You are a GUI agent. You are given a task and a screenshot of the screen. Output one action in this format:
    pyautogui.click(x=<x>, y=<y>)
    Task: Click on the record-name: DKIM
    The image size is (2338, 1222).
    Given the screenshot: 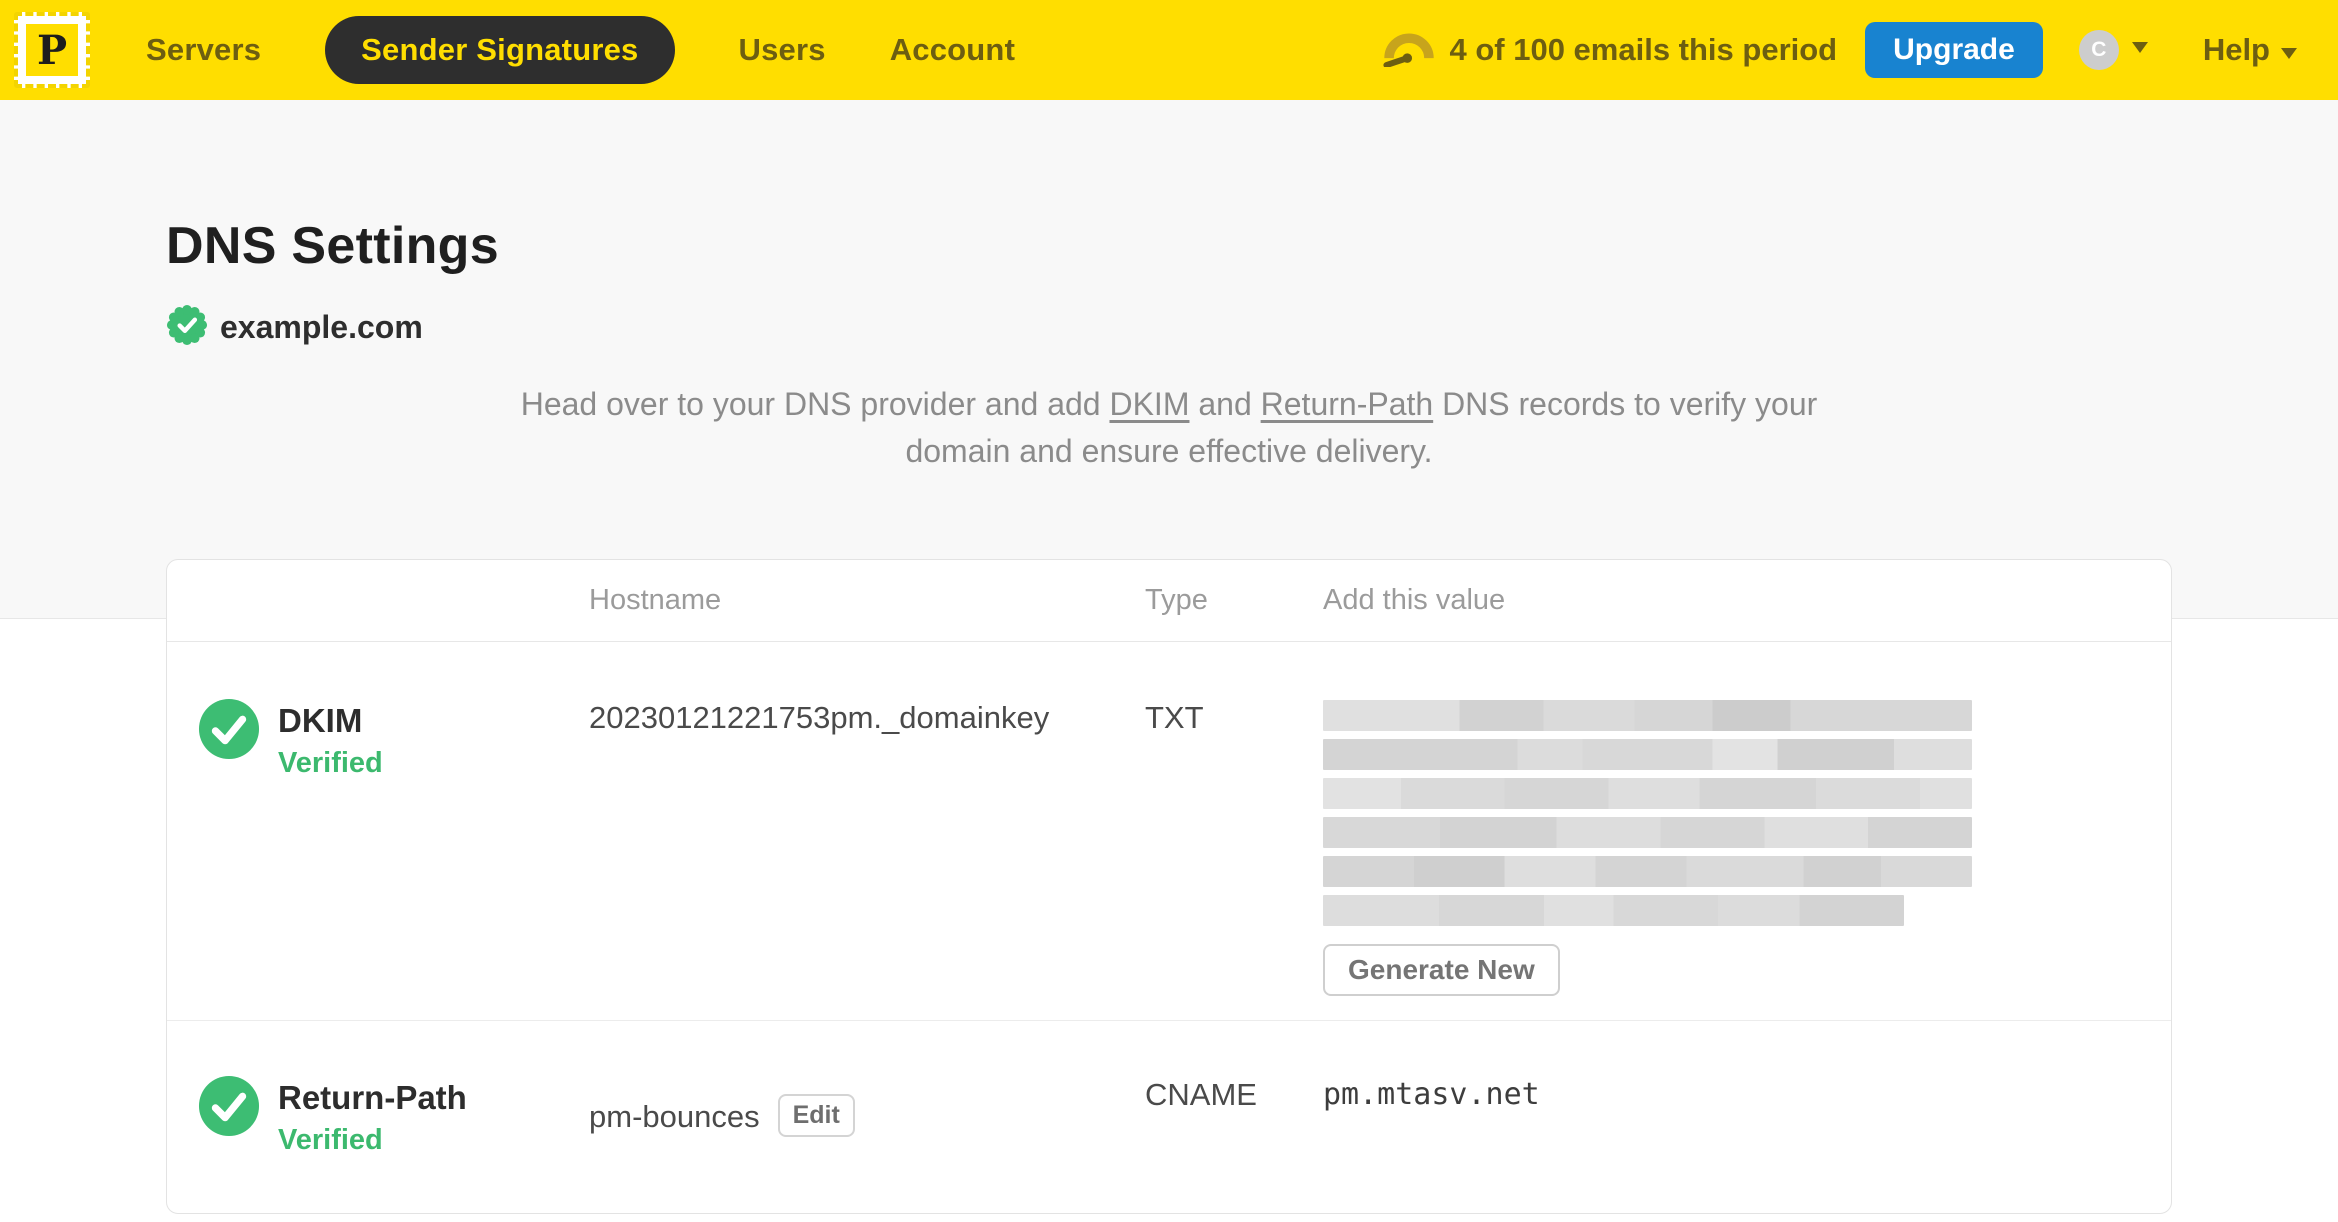 What is the action you would take?
    pyautogui.click(x=320, y=720)
    